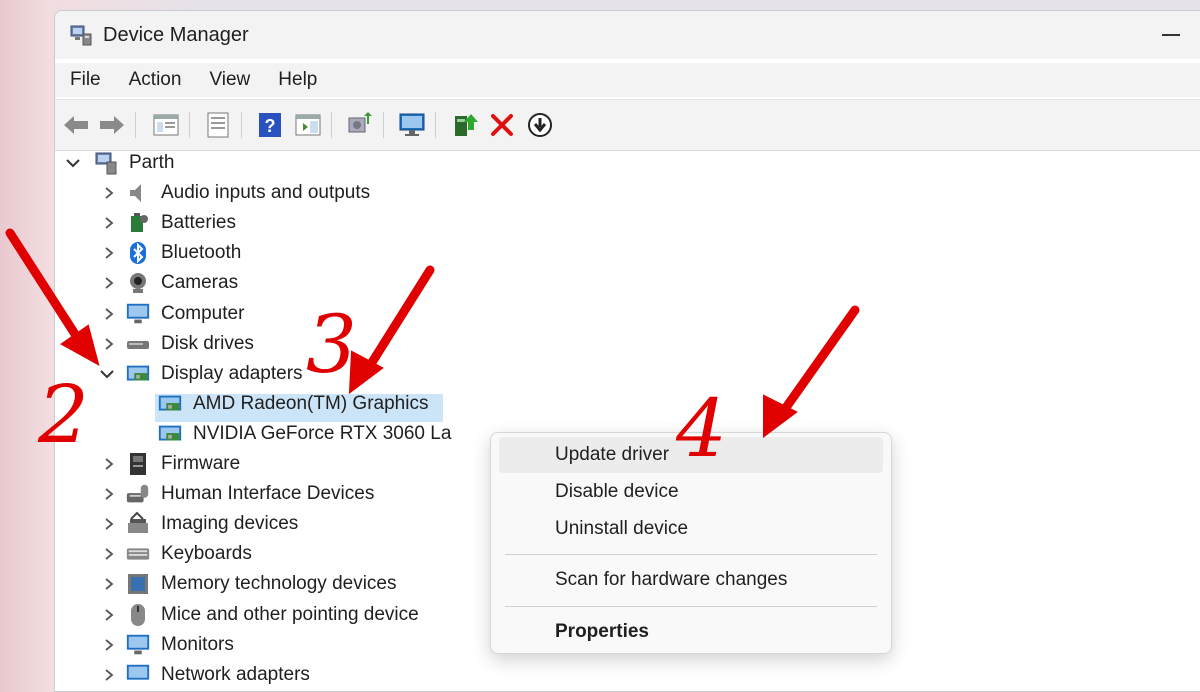  I want to click on annotation-label-3: 3, so click(331, 344).